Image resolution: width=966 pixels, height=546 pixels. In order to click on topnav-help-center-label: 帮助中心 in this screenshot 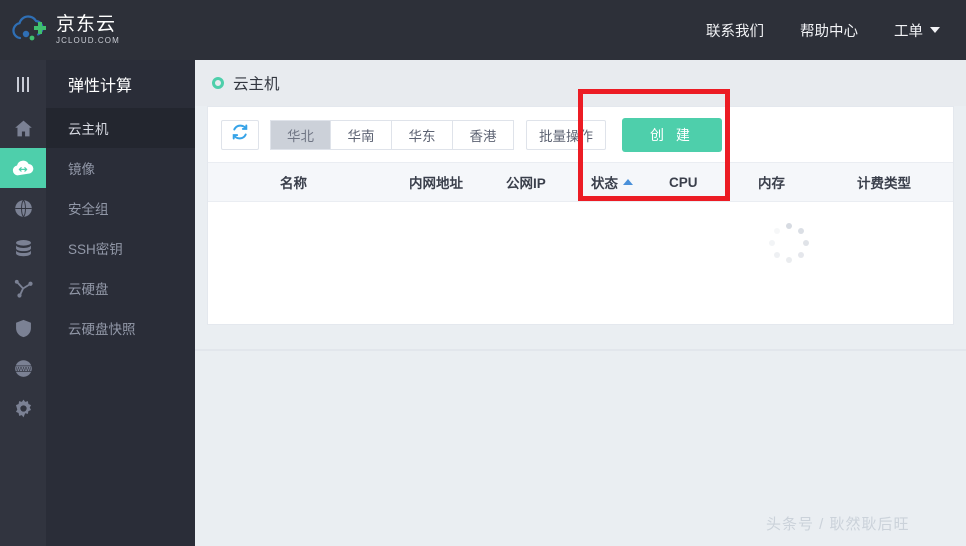, I will do `click(829, 31)`.